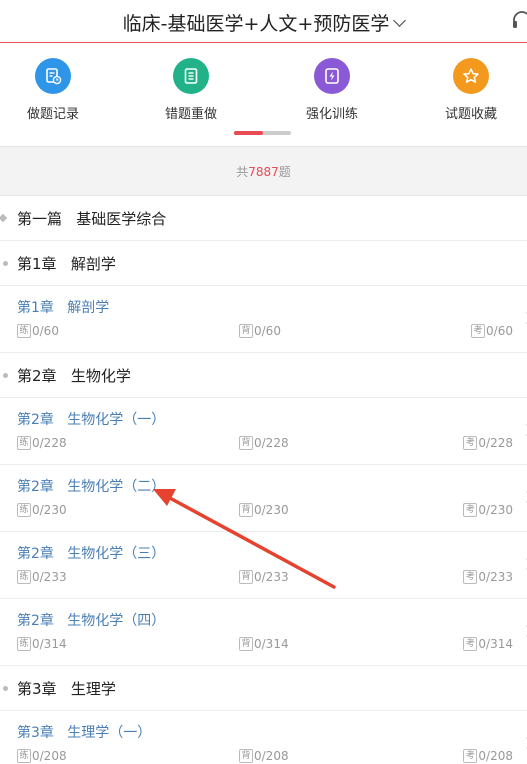  Describe the element at coordinates (74, 376) in the screenshot. I see `chapter-label: 第2章 生物化学` at that location.